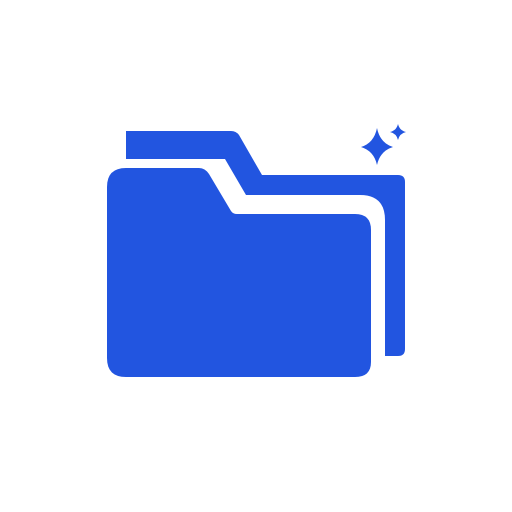  What do you see at coordinates (398, 132) in the screenshot?
I see `sparkle-small-icon` at bounding box center [398, 132].